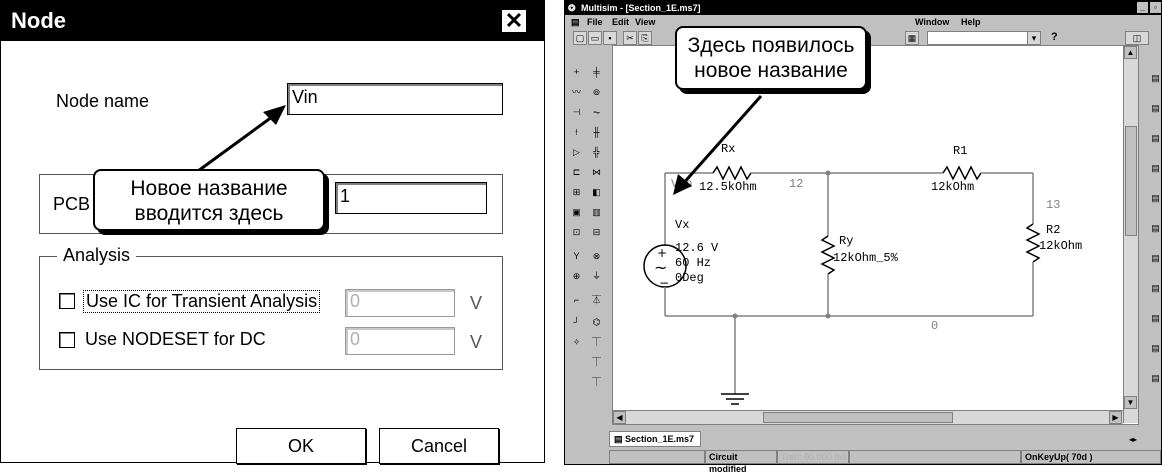  Describe the element at coordinates (576, 212) in the screenshot. I see `palette-rf-icon: ▣` at that location.